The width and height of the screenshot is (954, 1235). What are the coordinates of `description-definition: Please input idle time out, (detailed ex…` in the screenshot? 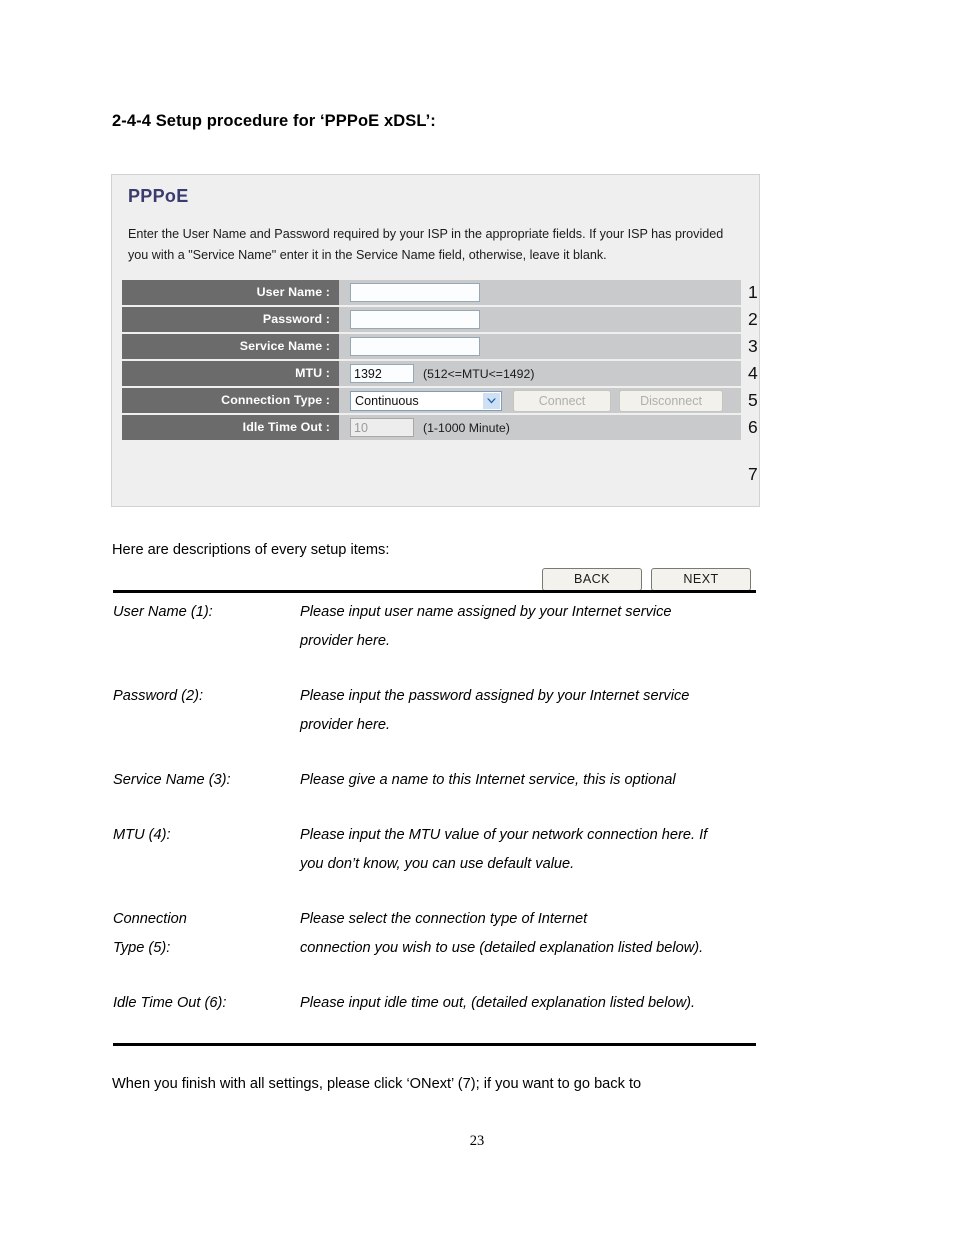 It's located at (571, 1003).